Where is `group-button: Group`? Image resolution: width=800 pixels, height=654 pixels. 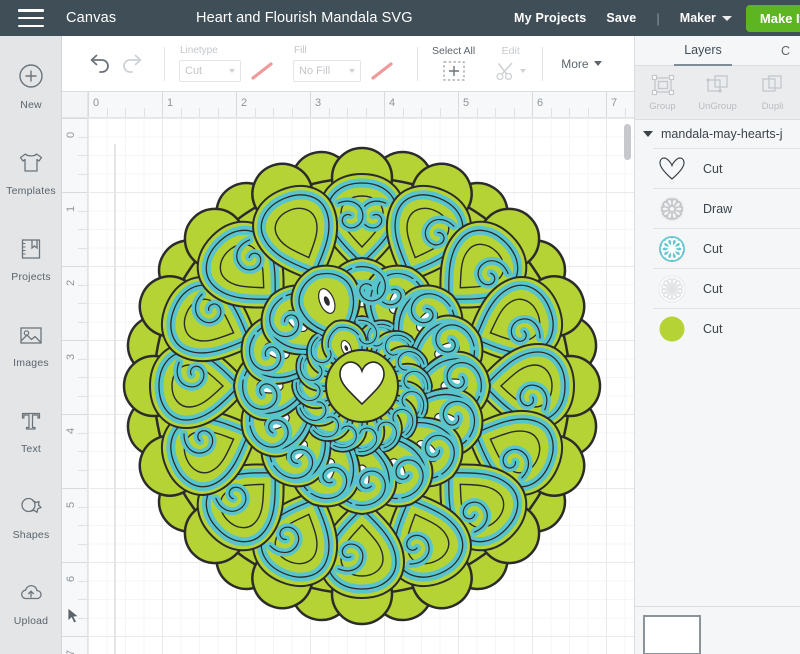
group-button: Group is located at coordinates (662, 93).